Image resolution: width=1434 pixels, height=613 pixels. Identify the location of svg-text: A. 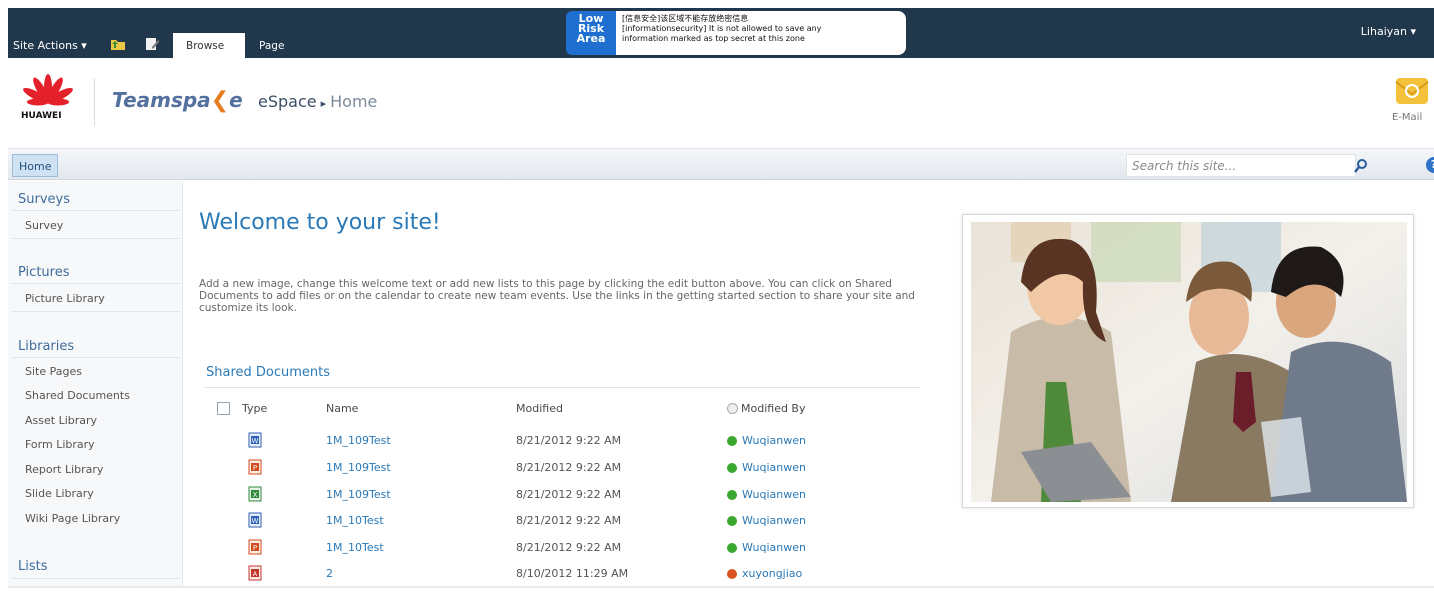
(255, 574).